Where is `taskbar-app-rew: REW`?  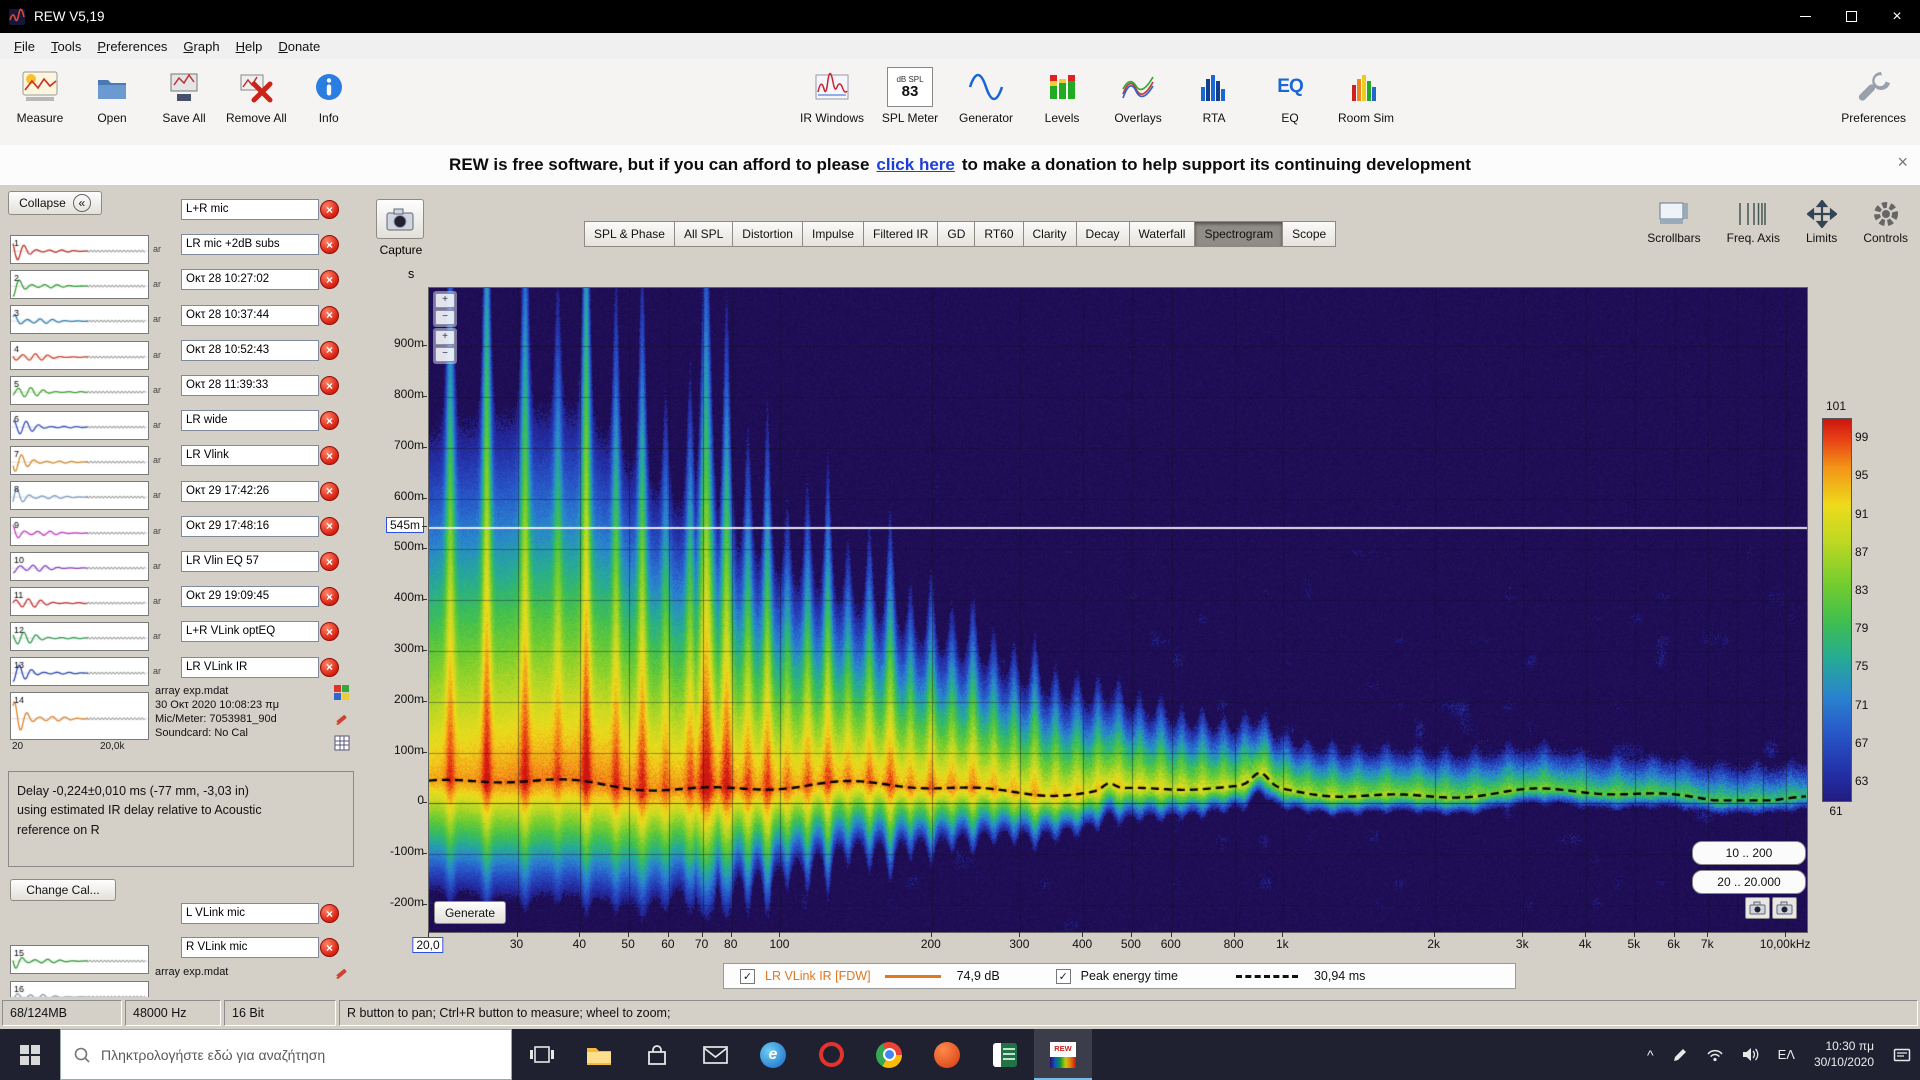 taskbar-app-rew: REW is located at coordinates (1063, 1054).